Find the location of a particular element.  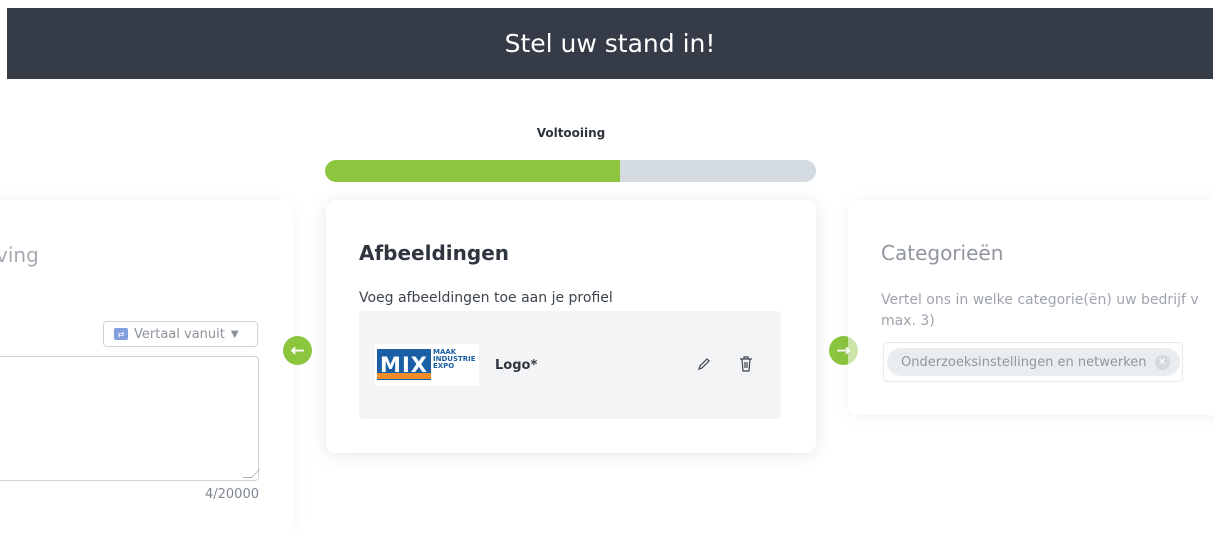

delete-button is located at coordinates (746, 364).